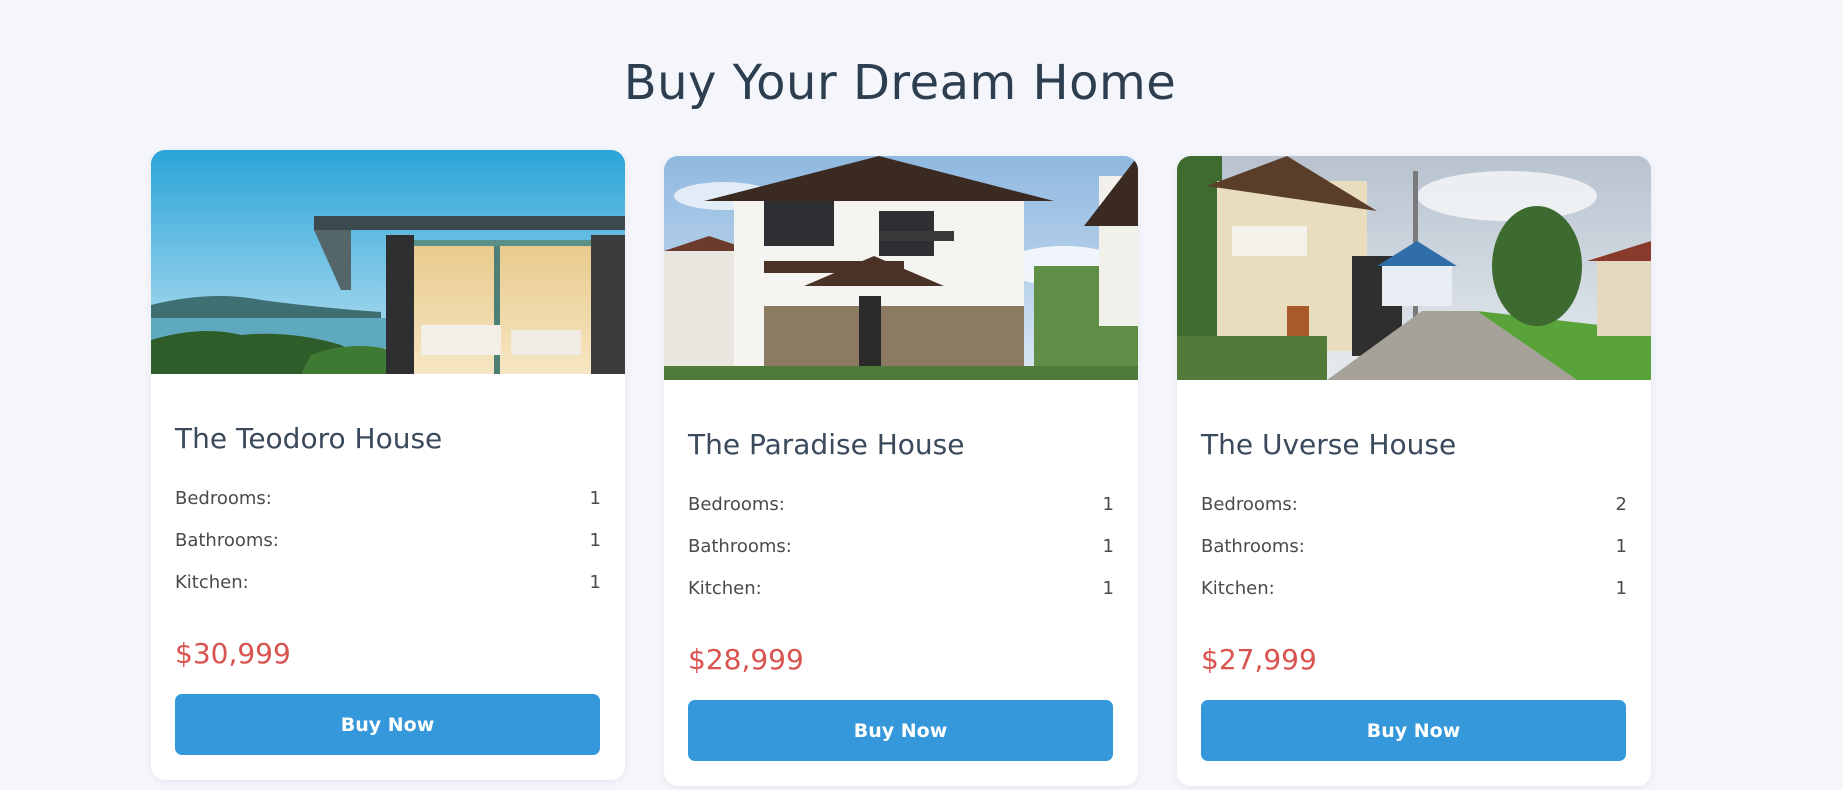  What do you see at coordinates (901, 268) in the screenshot?
I see `house-photo-paradise` at bounding box center [901, 268].